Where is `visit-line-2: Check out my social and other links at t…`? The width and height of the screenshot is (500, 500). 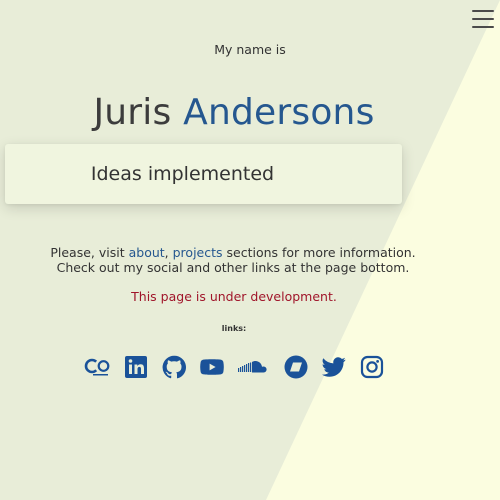
visit-line-2: Check out my social and other links at t… is located at coordinates (233, 267).